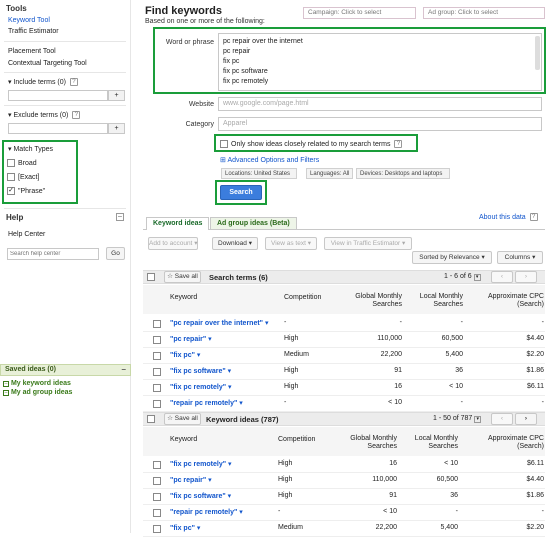  I want to click on saved-ideas-header: Saved ideas (0) –, so click(65, 370).